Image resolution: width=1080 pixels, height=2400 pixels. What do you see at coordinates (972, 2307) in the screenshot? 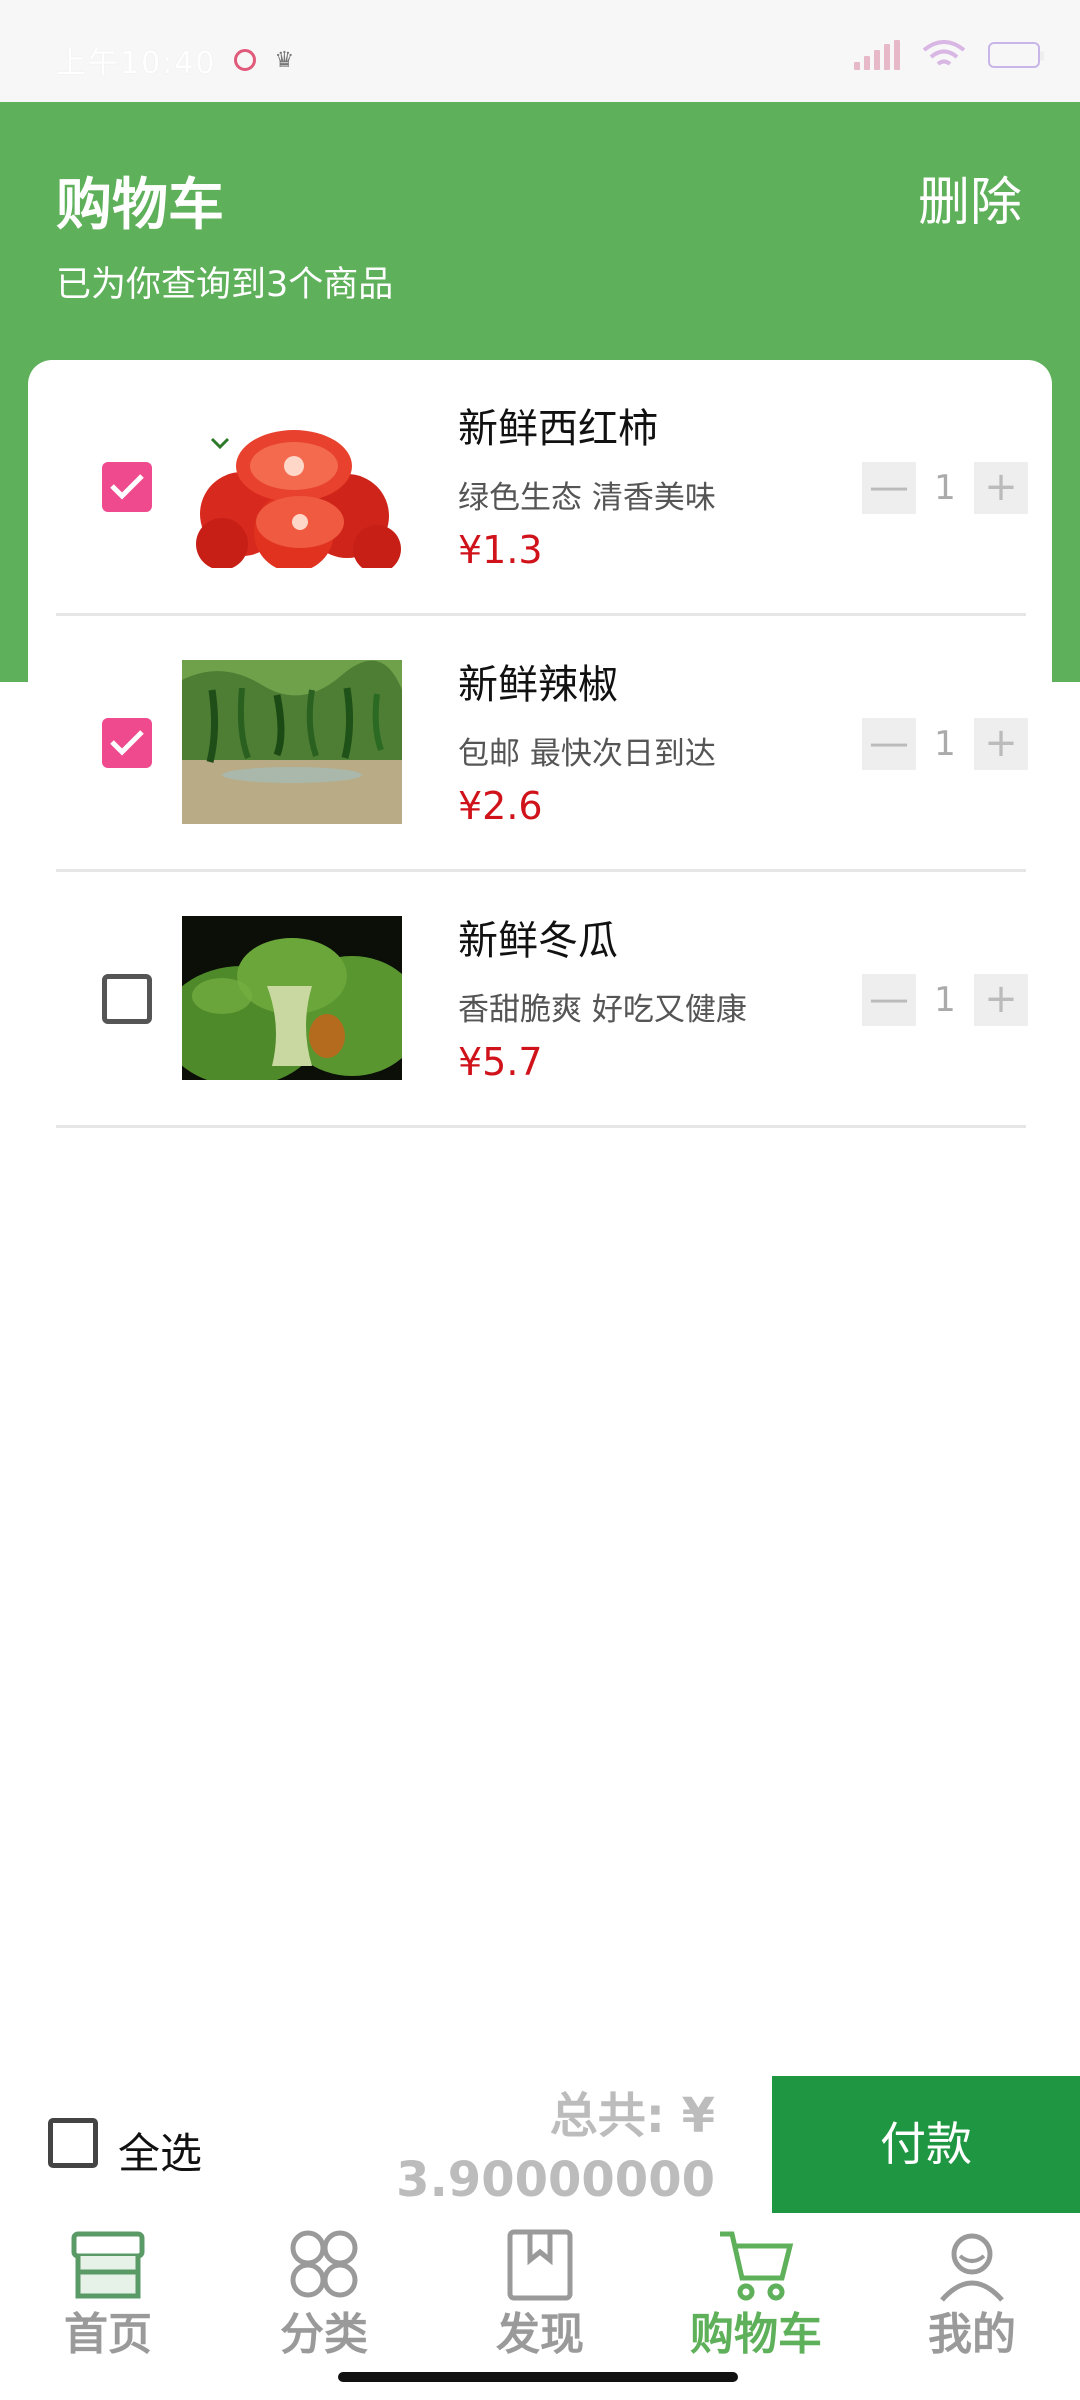
I see `tab-profile: 我的` at bounding box center [972, 2307].